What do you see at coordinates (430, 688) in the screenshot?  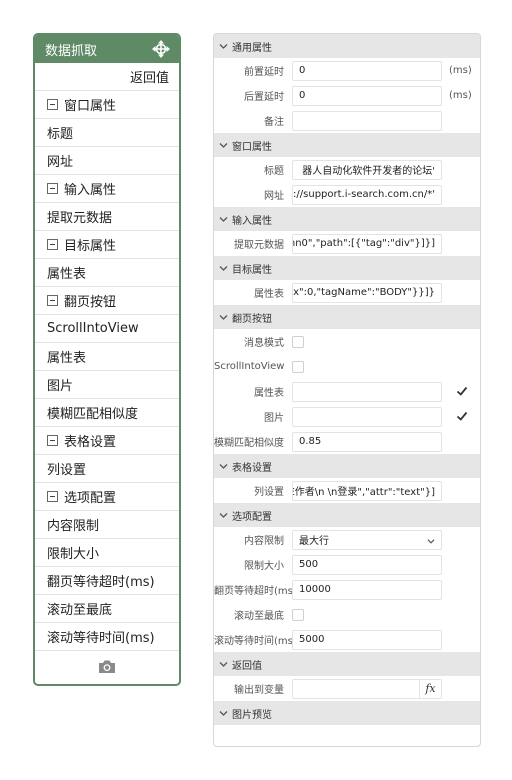 I see `fx-button: fx` at bounding box center [430, 688].